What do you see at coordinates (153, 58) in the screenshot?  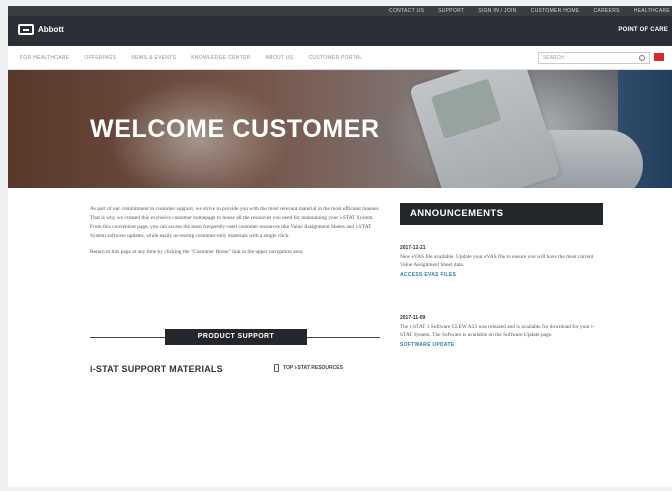 I see `nav-item-news: NEWS & EVENTS` at bounding box center [153, 58].